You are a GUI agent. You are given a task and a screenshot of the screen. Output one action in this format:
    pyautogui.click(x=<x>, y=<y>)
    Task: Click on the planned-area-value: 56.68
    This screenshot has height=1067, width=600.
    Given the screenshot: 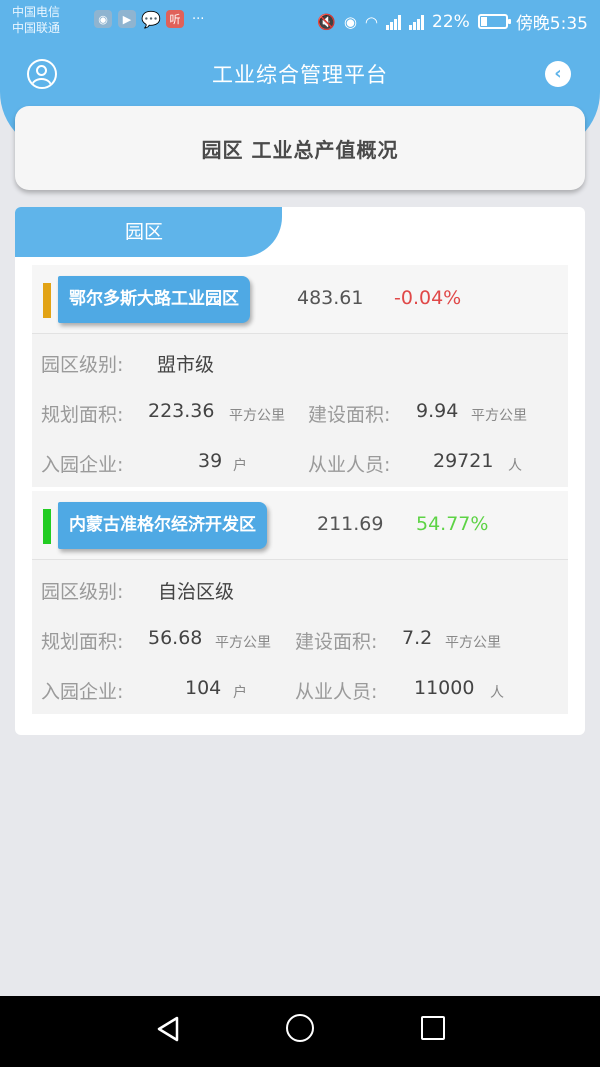 What is the action you would take?
    pyautogui.click(x=175, y=638)
    